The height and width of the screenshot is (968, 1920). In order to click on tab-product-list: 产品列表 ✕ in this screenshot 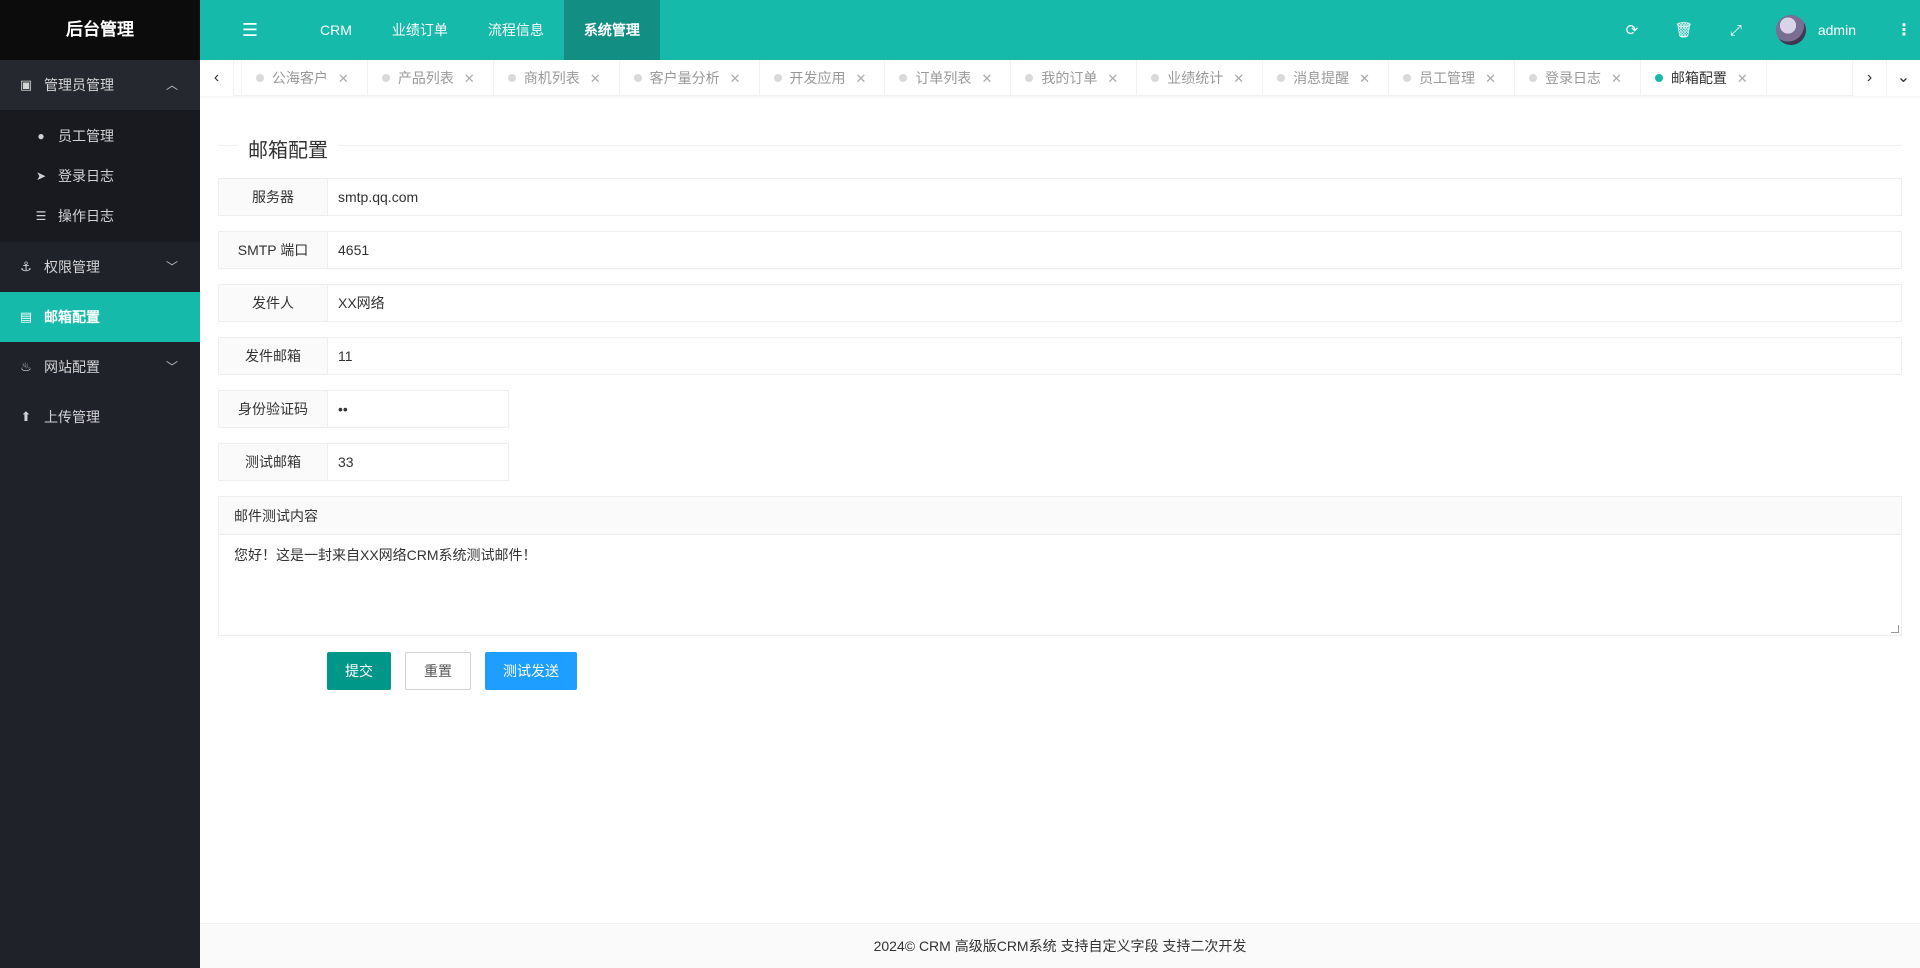, I will do `click(431, 78)`.